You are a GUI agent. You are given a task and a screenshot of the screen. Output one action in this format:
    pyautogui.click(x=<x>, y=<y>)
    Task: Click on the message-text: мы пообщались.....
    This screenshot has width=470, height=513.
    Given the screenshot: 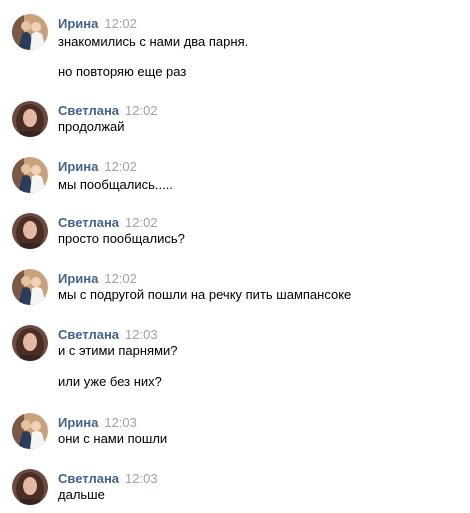 What is the action you would take?
    pyautogui.click(x=115, y=184)
    